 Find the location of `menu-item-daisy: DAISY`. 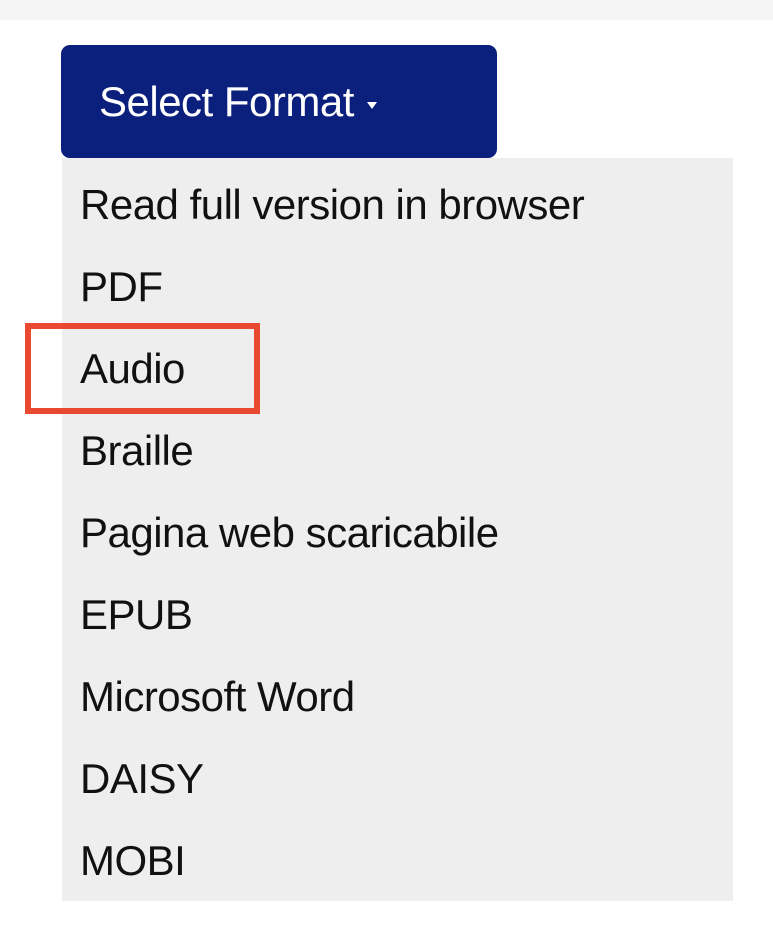

menu-item-daisy: DAISY is located at coordinates (142, 779).